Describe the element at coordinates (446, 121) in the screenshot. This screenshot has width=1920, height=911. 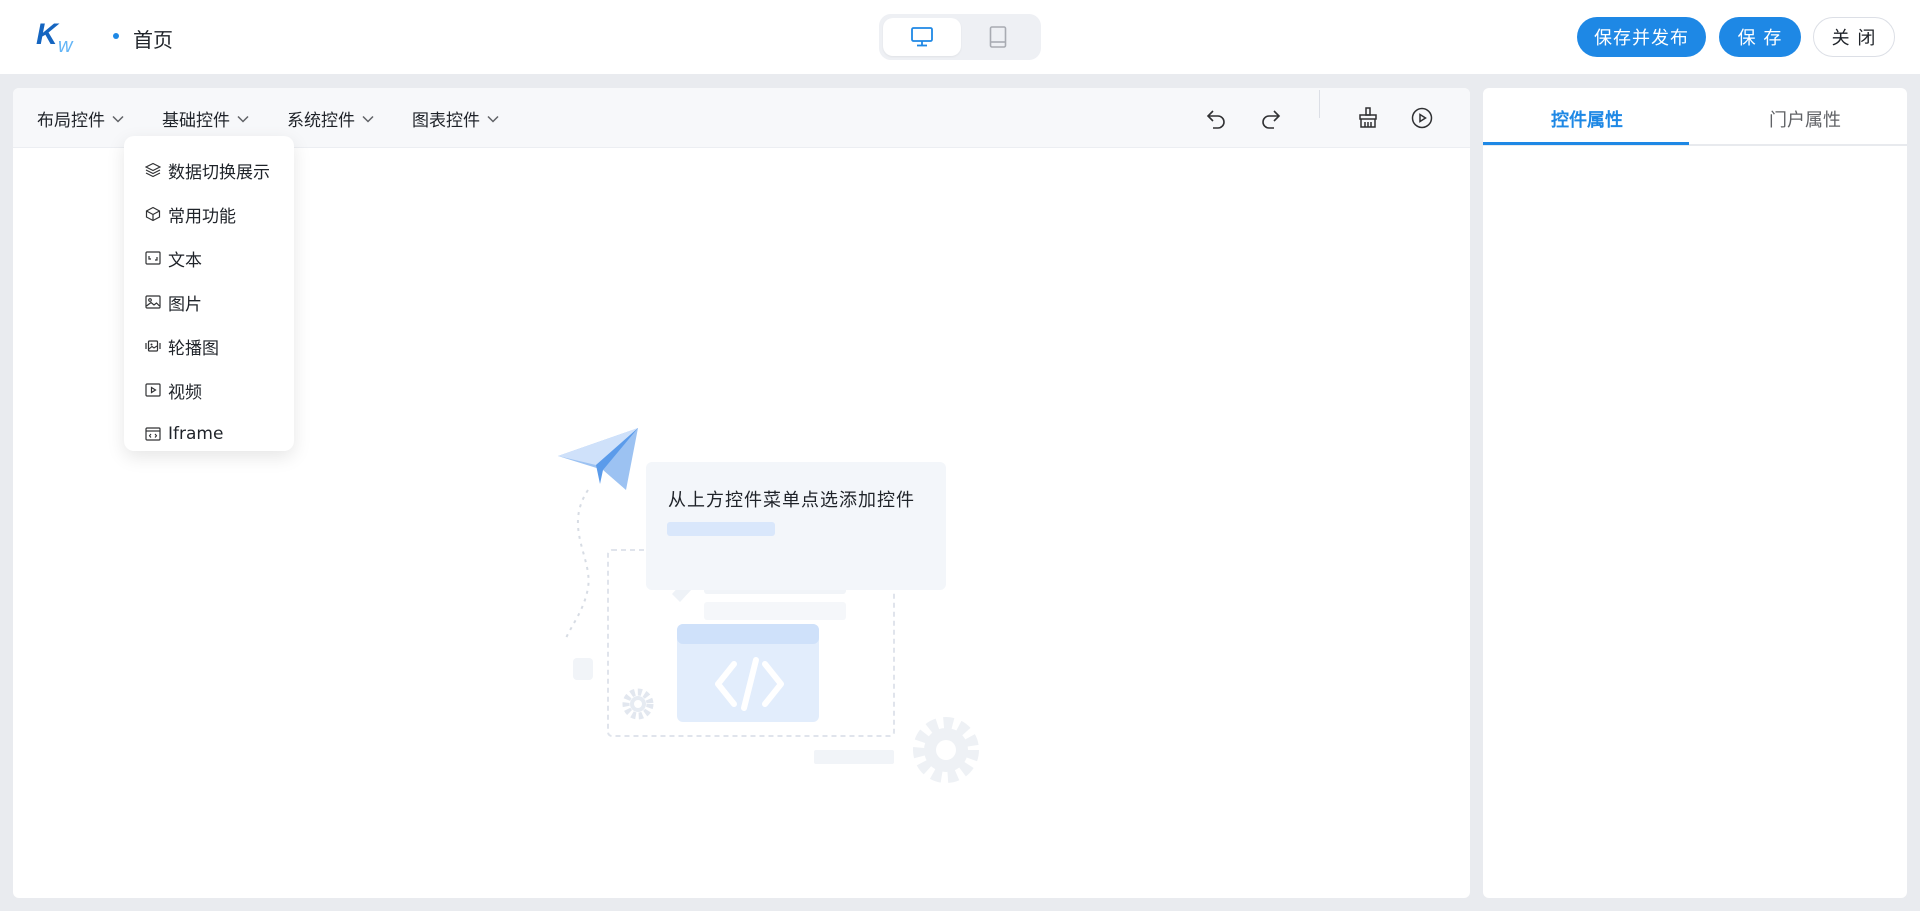
I see `menu-label: 图表控件` at that location.